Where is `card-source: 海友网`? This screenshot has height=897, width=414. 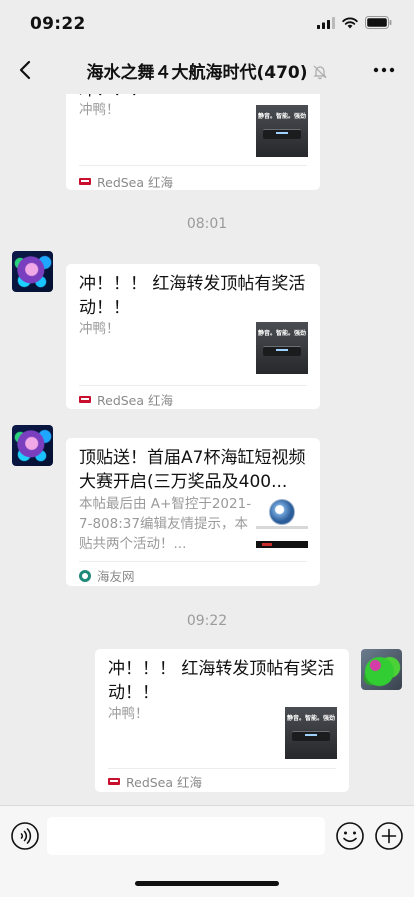 card-source: 海友网 is located at coordinates (107, 575).